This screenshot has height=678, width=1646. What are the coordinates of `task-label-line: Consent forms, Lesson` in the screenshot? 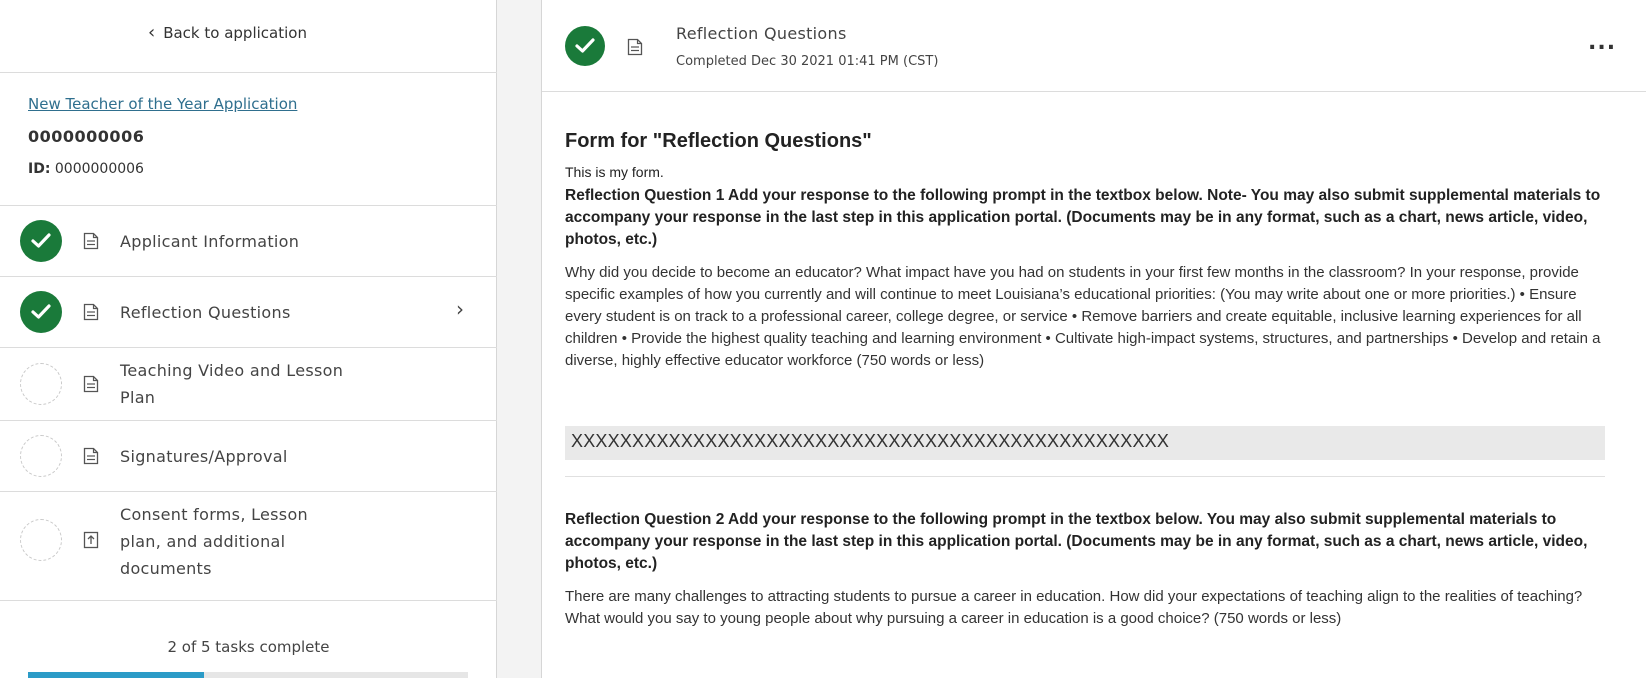 It's located at (214, 514).